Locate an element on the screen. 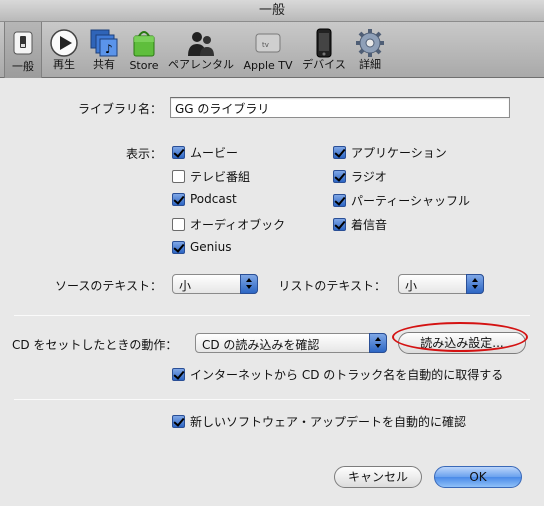 This screenshot has height=506, width=544. tab-advanced: 詳細 is located at coordinates (370, 51).